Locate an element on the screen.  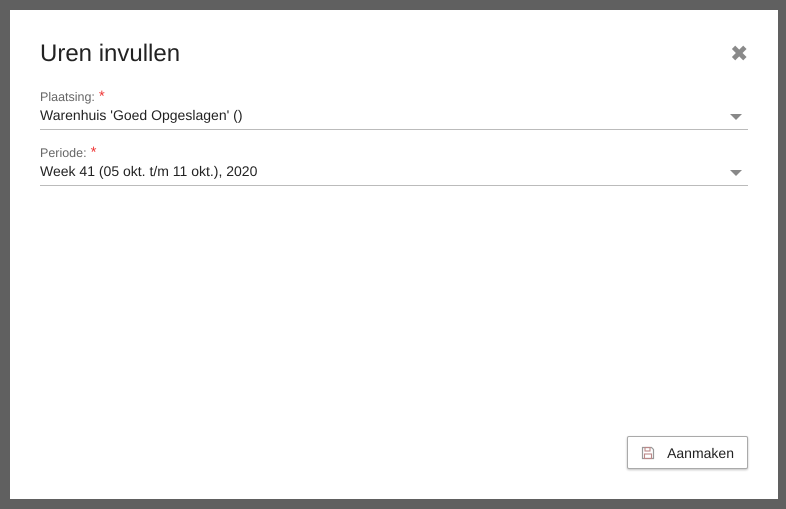
save-icon is located at coordinates (648, 453).